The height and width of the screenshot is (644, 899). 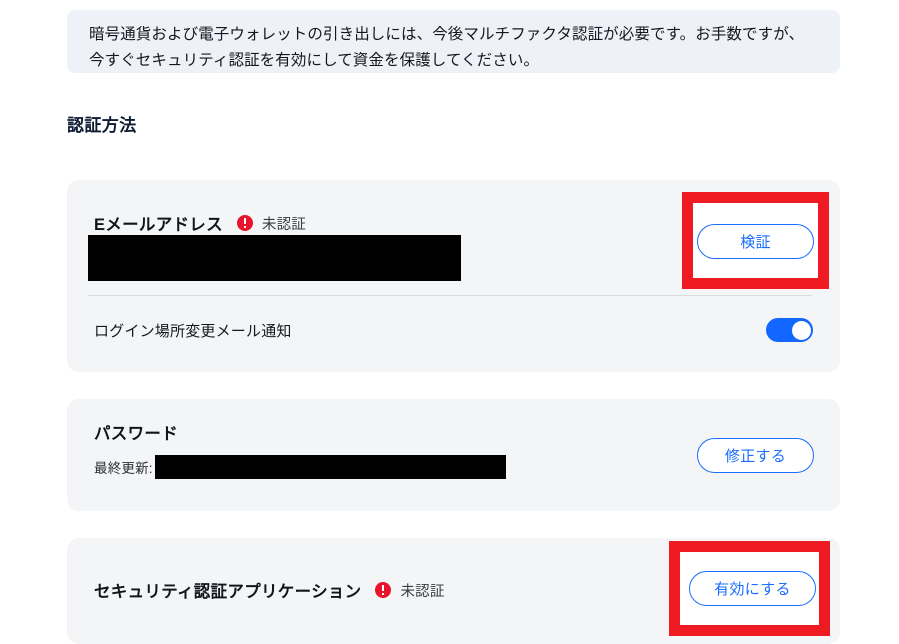 What do you see at coordinates (422, 591) in the screenshot?
I see `auth-app-status-label: 未認証` at bounding box center [422, 591].